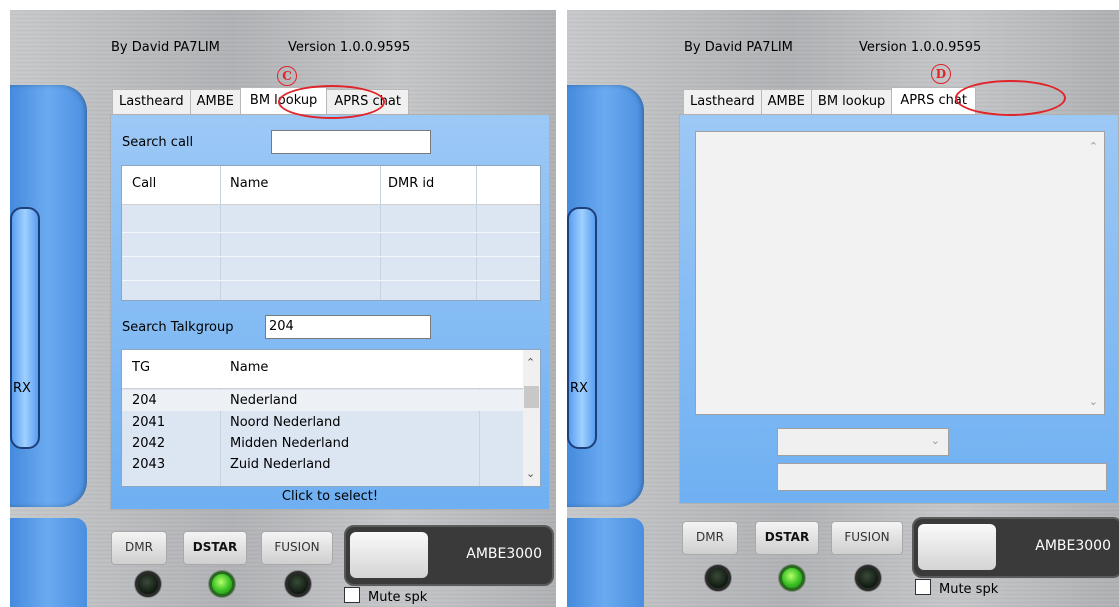 Image resolution: width=1119 pixels, height=607 pixels. I want to click on table-row: 2043 Zuid Nederland, so click(322, 464).